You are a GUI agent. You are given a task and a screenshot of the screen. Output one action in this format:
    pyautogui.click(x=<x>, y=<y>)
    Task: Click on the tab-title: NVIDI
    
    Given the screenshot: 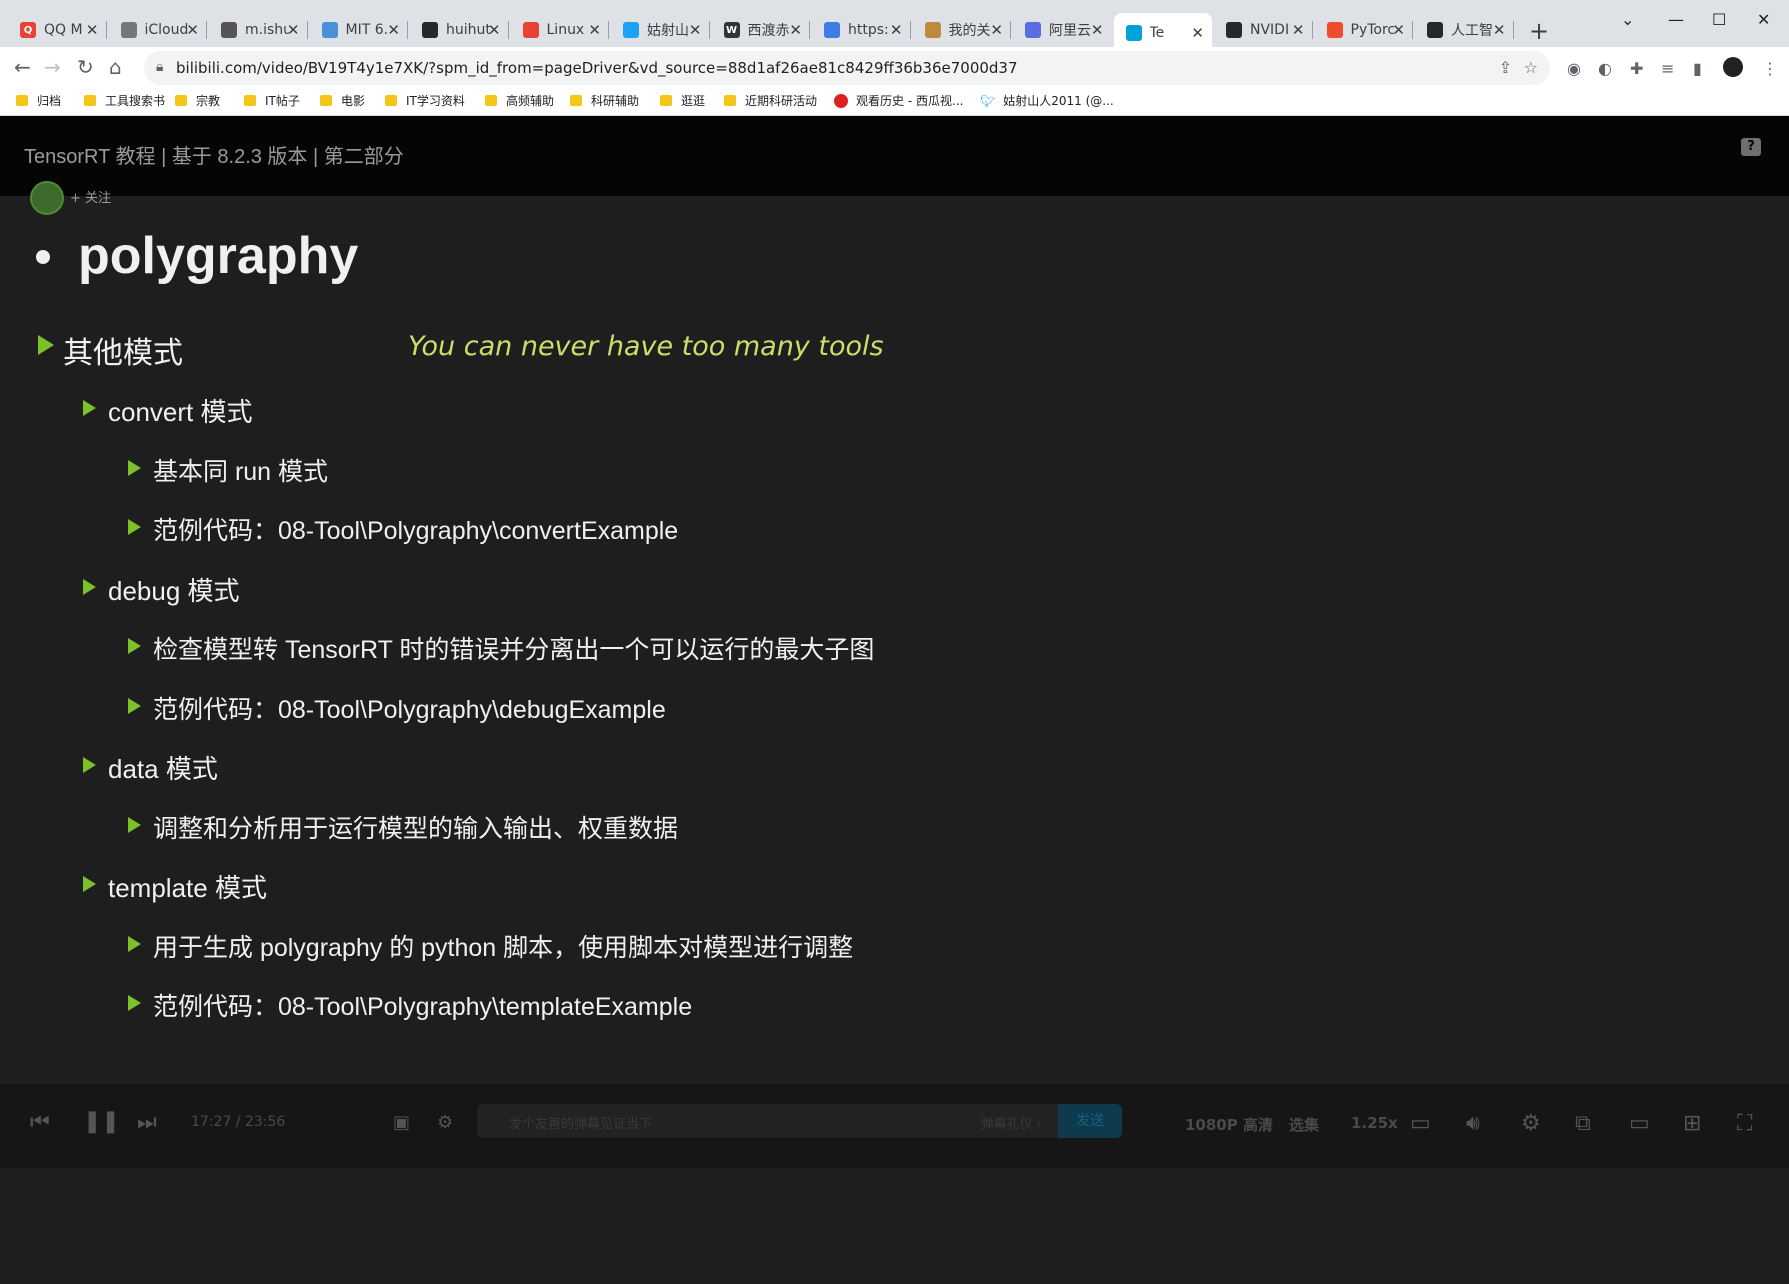 What is the action you would take?
    pyautogui.click(x=1270, y=30)
    